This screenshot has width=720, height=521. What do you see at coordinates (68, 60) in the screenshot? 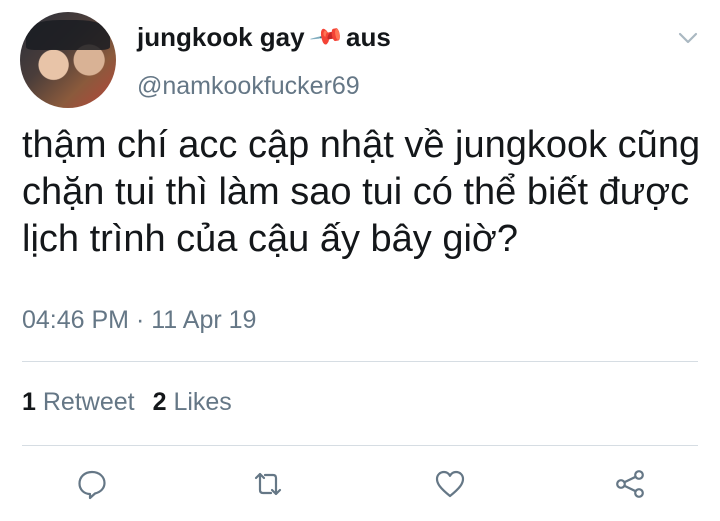
I see `avatar` at bounding box center [68, 60].